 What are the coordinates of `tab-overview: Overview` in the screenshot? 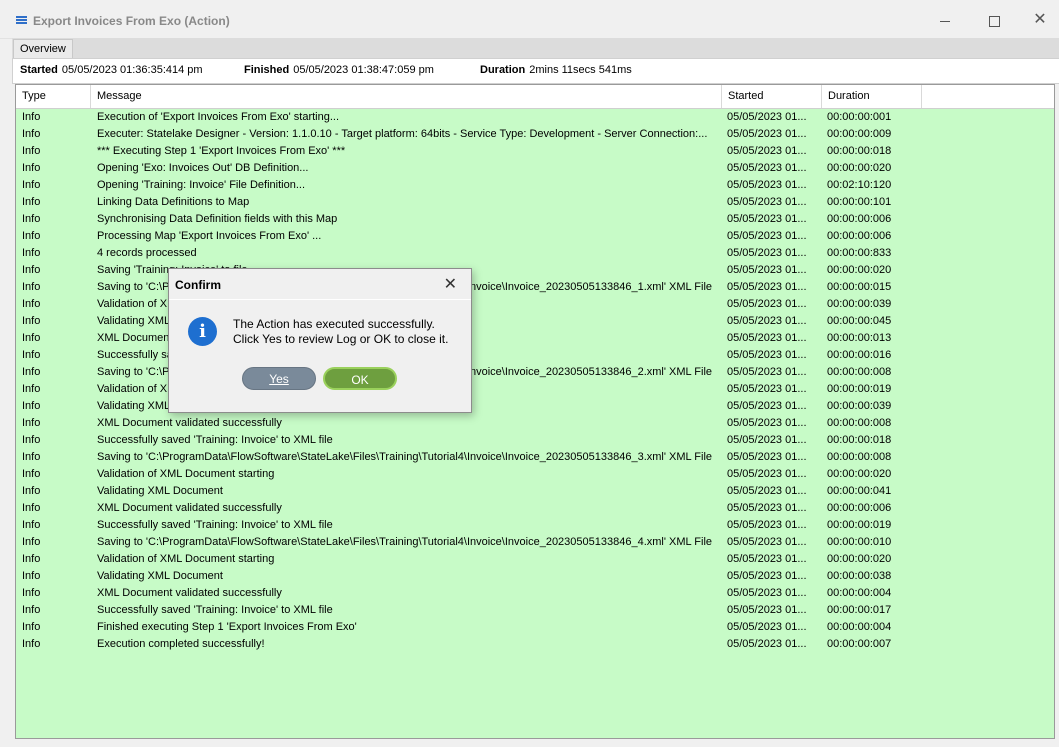 It's located at (43, 49).